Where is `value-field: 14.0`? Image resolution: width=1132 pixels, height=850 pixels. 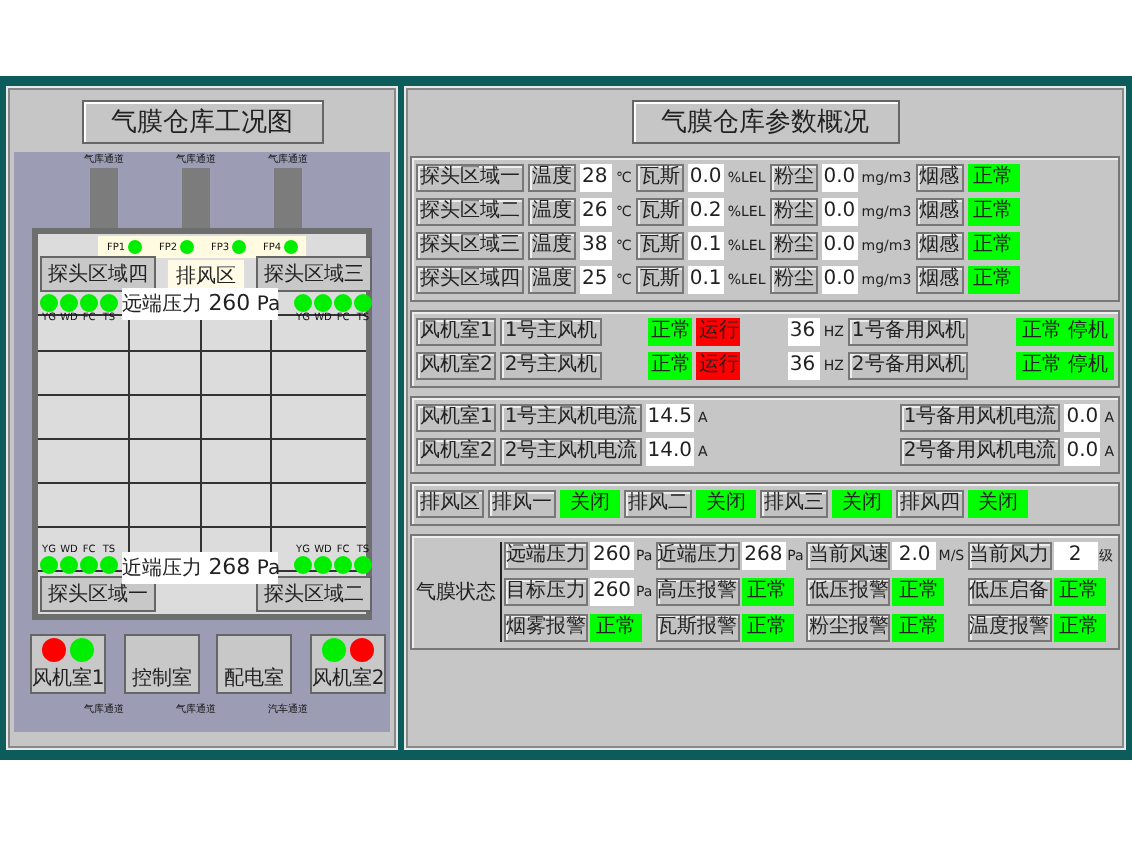
value-field: 14.0 is located at coordinates (670, 452).